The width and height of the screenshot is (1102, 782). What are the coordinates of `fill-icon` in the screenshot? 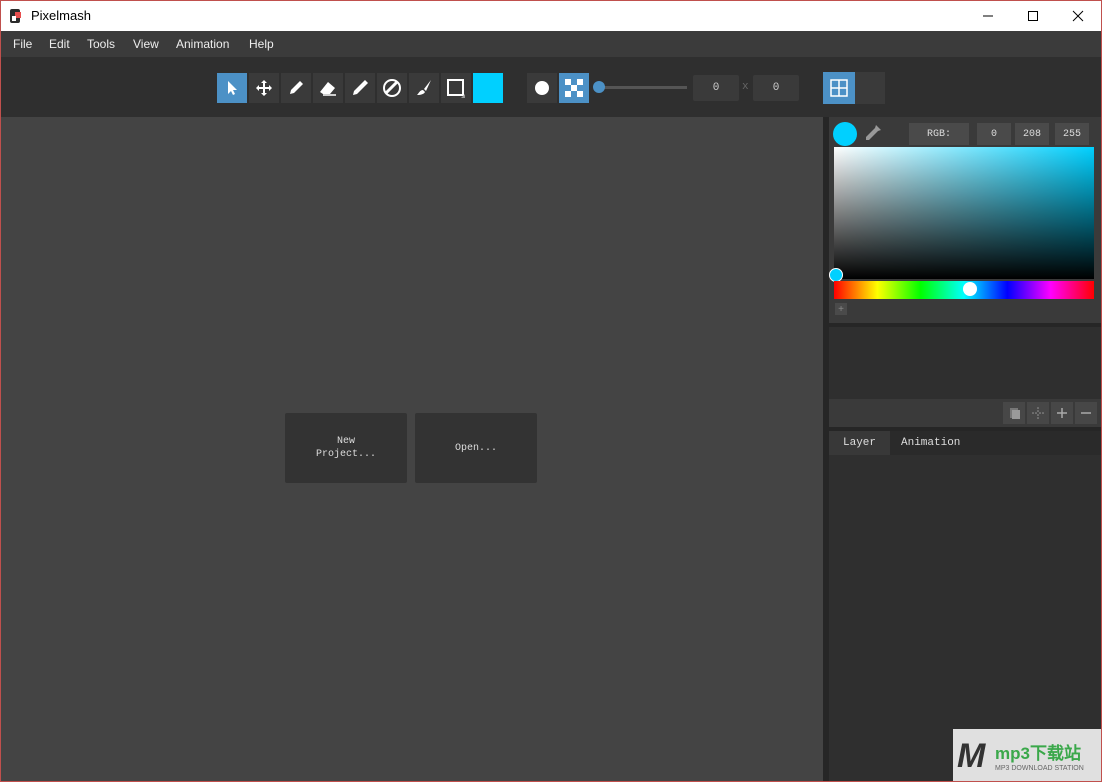 It's located at (392, 88).